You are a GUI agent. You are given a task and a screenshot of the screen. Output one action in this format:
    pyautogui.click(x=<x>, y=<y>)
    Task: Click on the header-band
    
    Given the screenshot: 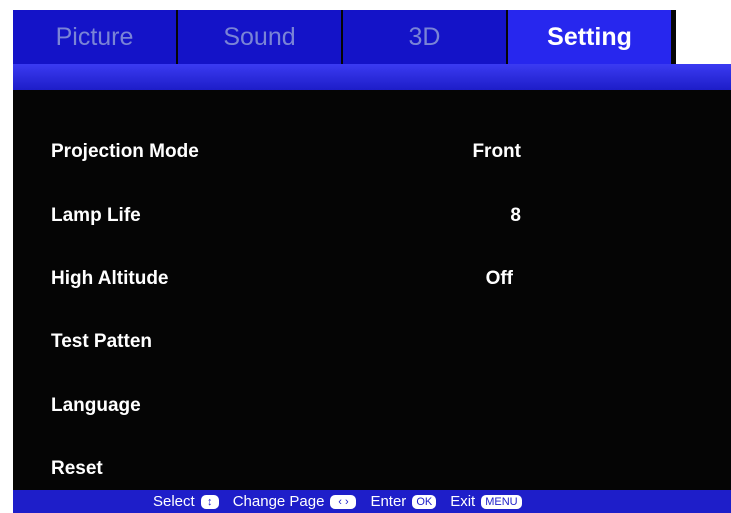 What is the action you would take?
    pyautogui.click(x=372, y=77)
    